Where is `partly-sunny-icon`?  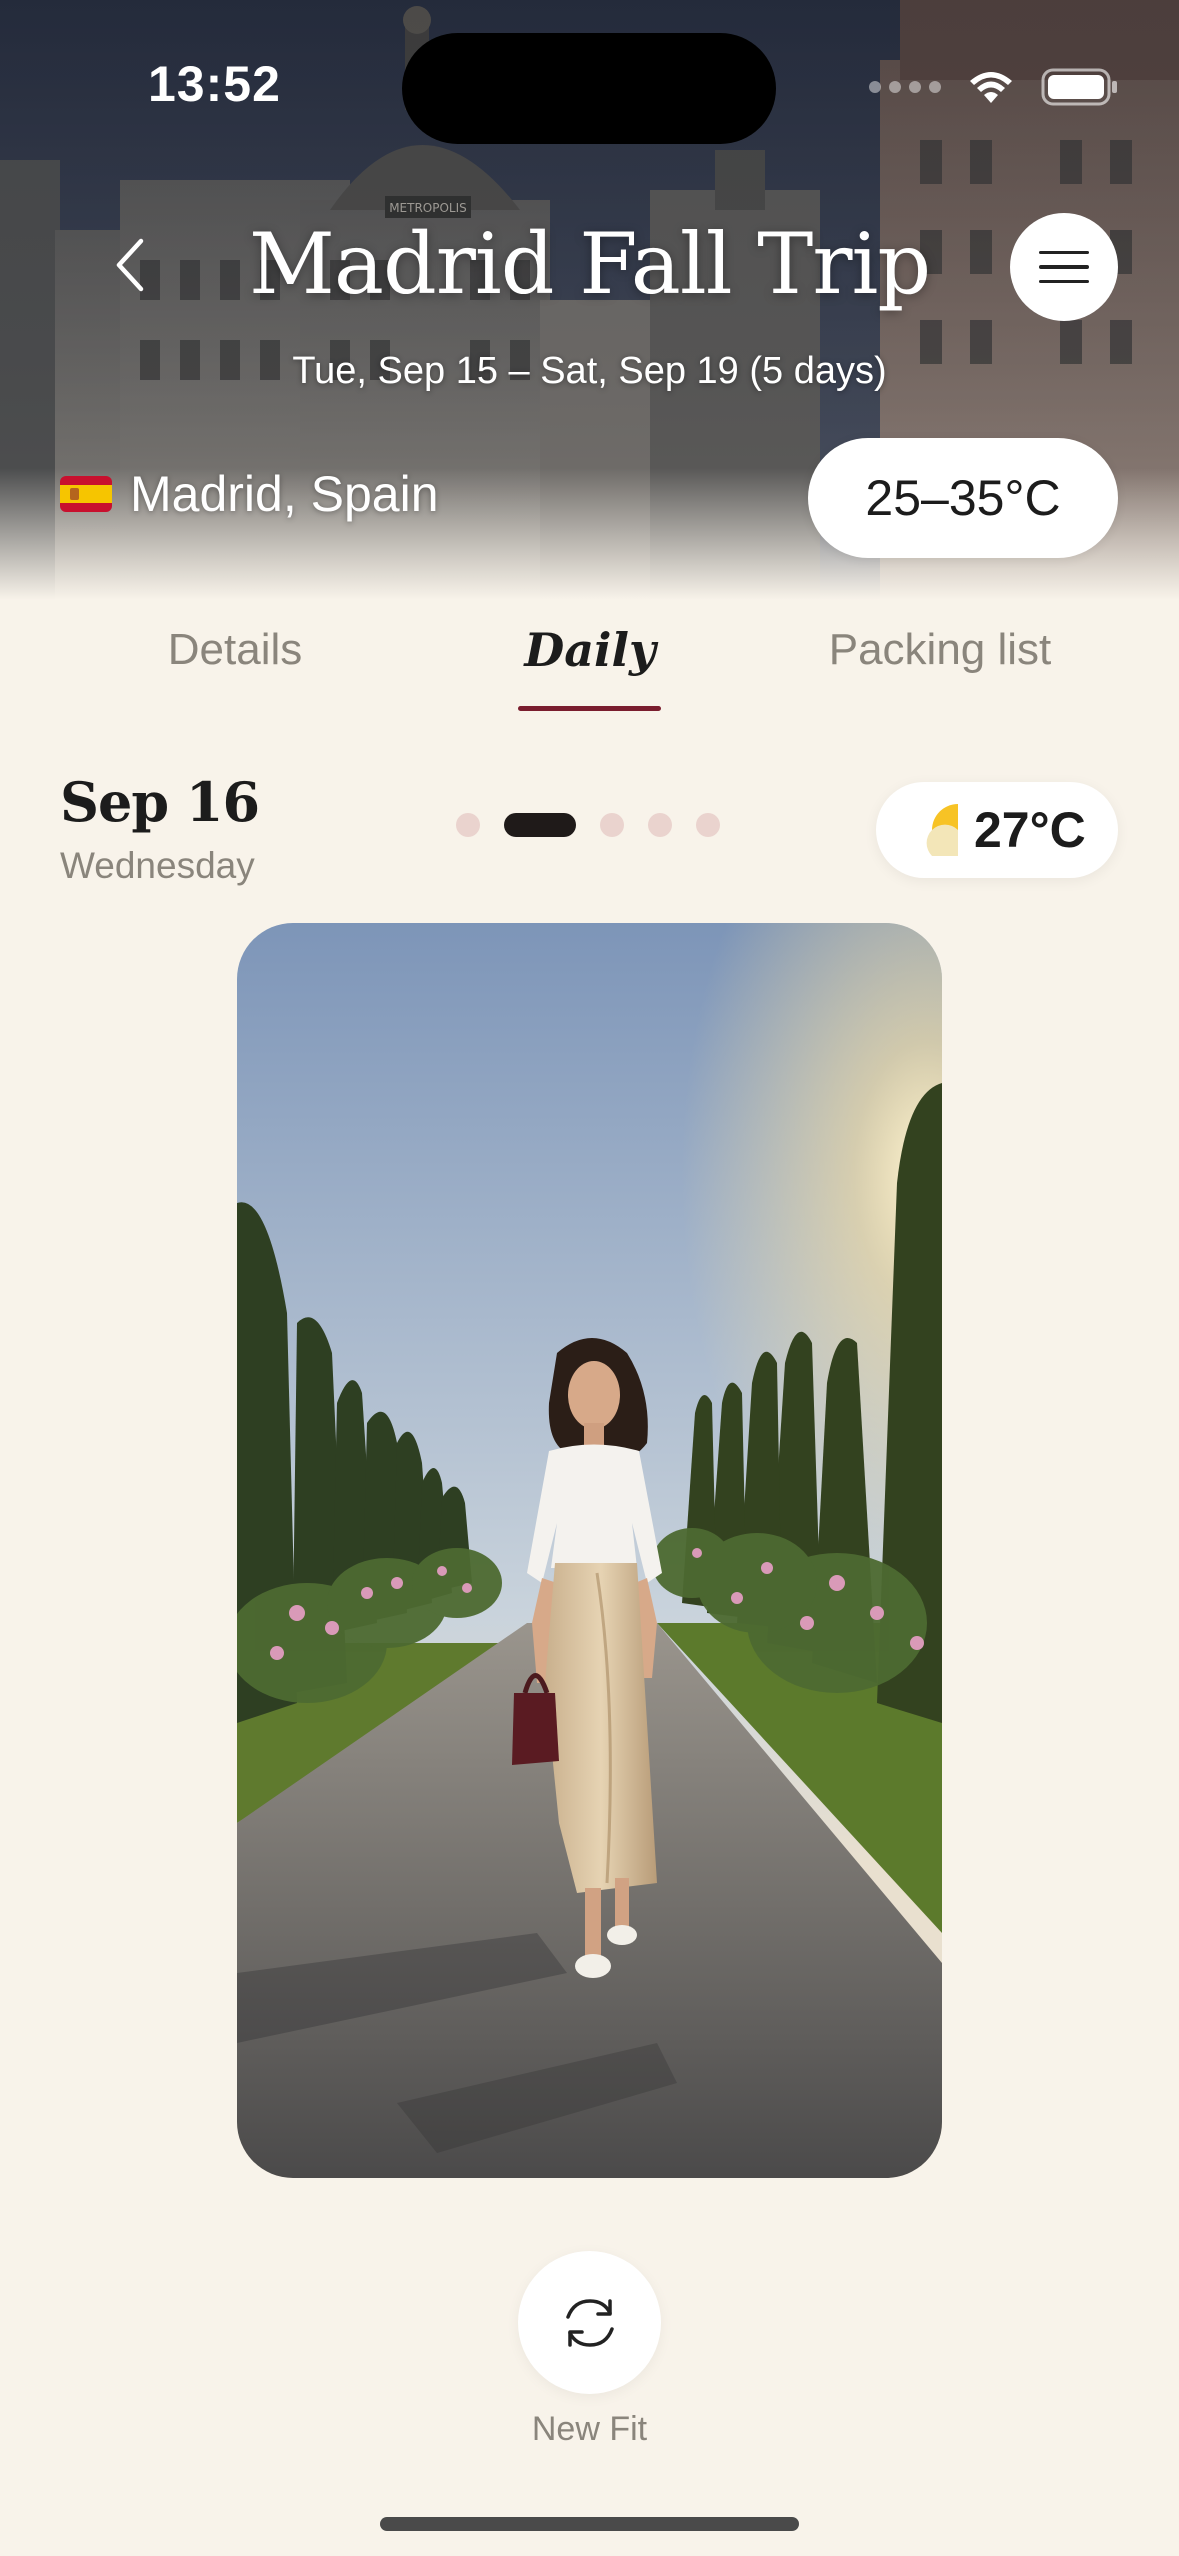
partly-sunny-icon is located at coordinates (942, 830).